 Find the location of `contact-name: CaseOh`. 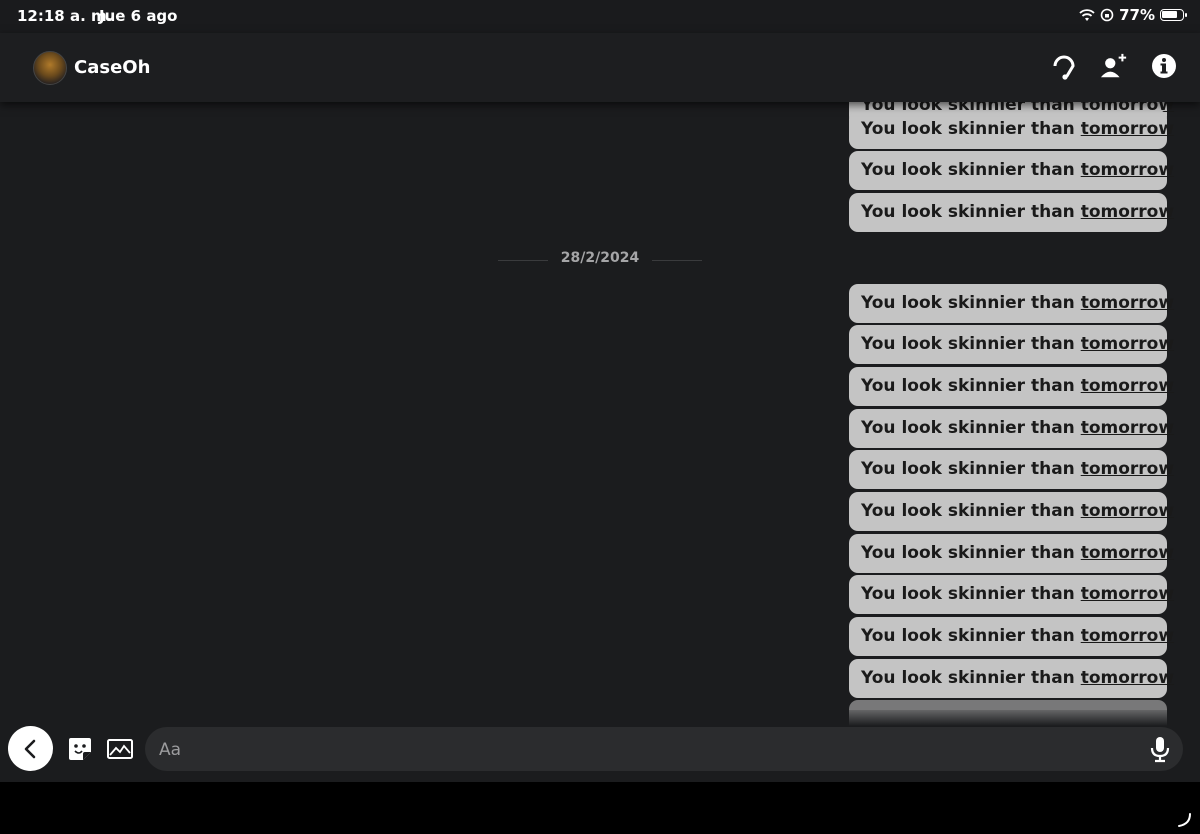

contact-name: CaseOh is located at coordinates (112, 67).